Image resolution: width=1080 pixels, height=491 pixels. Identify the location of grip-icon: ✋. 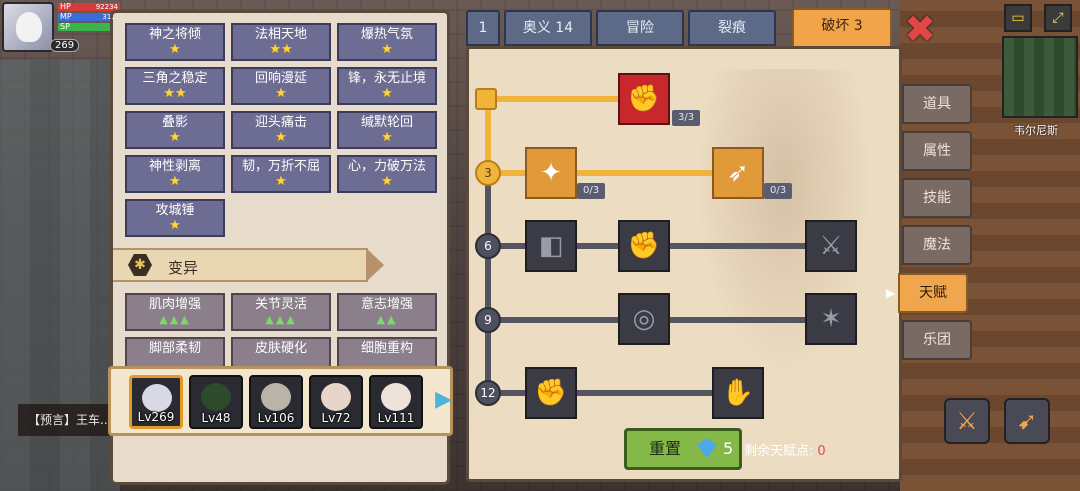
(738, 393).